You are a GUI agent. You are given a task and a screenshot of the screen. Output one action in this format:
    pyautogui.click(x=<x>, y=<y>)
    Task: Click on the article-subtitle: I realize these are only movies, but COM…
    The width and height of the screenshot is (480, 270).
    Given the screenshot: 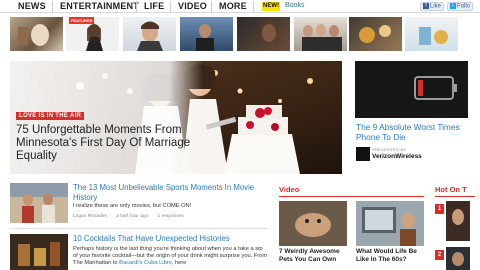 What is the action you would take?
    pyautogui.click(x=132, y=206)
    